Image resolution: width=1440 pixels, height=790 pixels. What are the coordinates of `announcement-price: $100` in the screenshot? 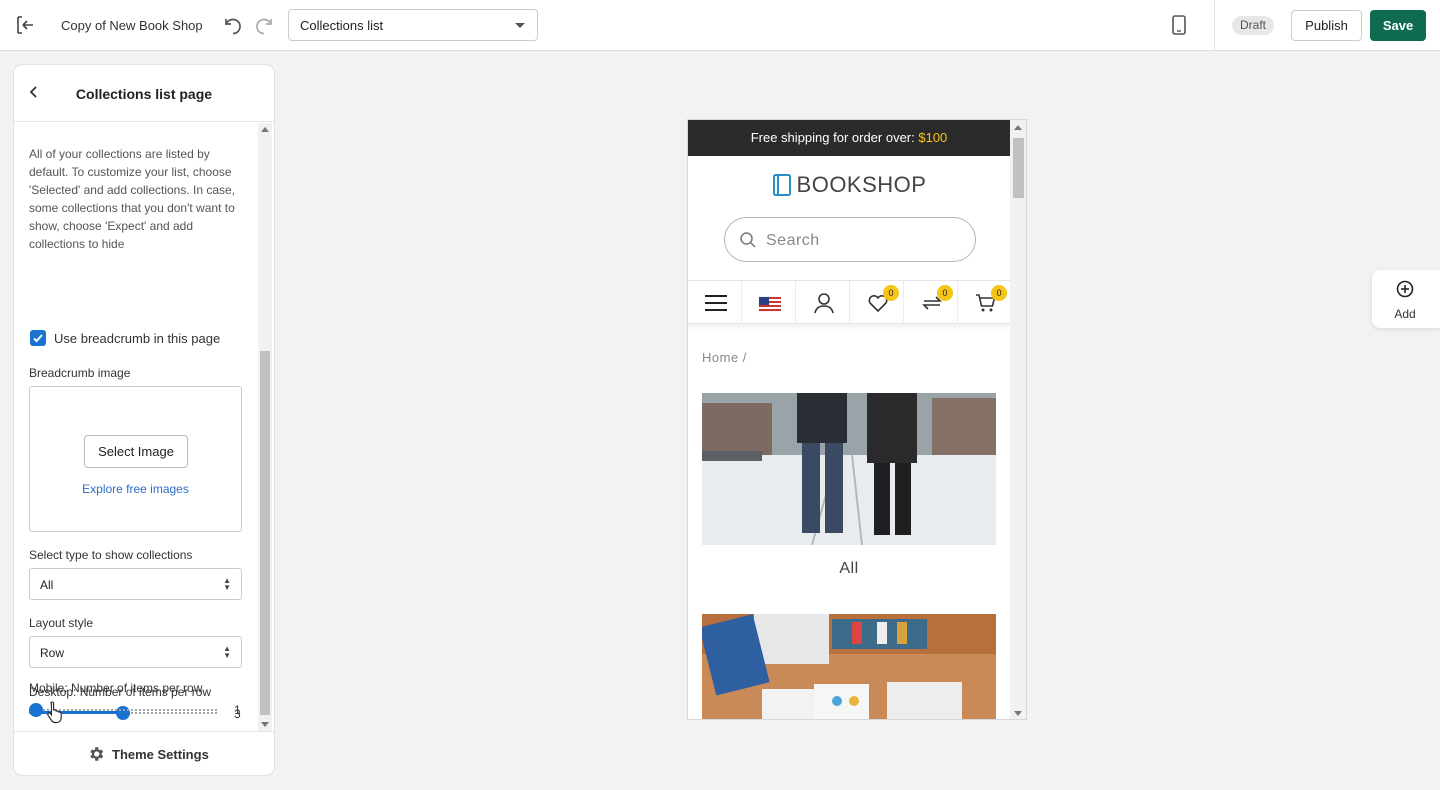 It's located at (933, 137).